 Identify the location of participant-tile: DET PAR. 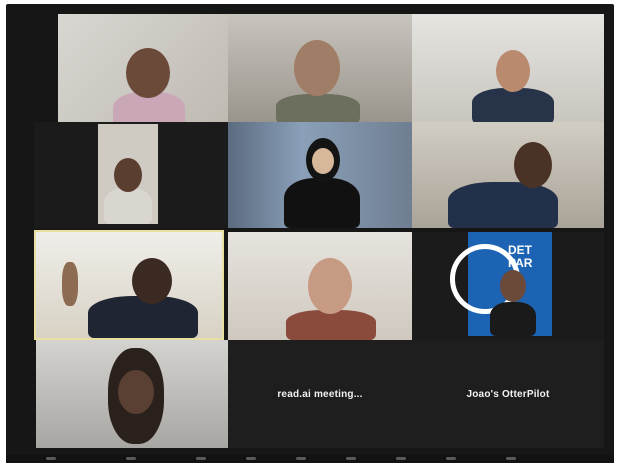
(508, 286).